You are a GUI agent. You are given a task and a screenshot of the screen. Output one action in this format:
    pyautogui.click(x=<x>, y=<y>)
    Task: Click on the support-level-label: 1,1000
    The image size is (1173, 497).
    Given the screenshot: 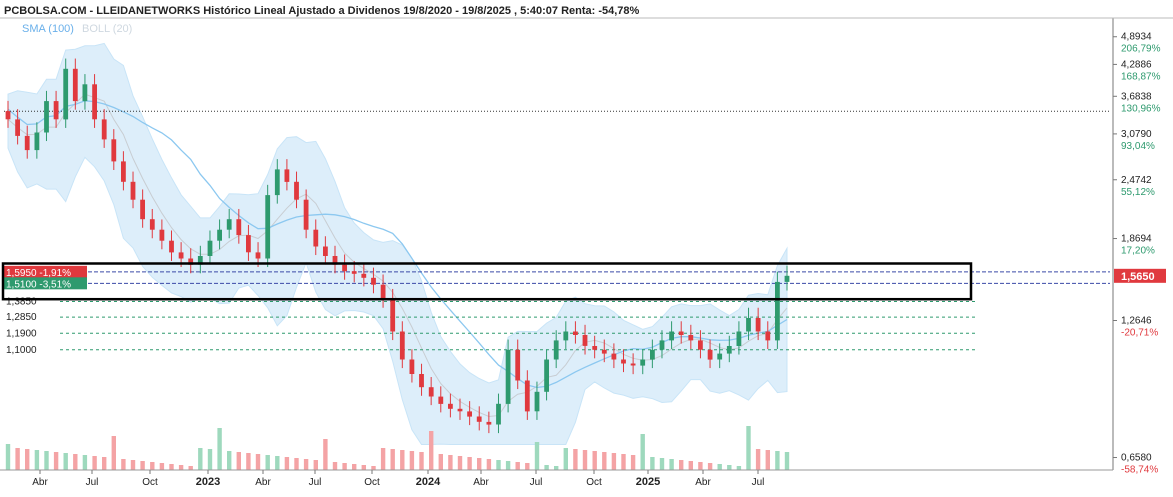 What is the action you would take?
    pyautogui.click(x=21, y=350)
    